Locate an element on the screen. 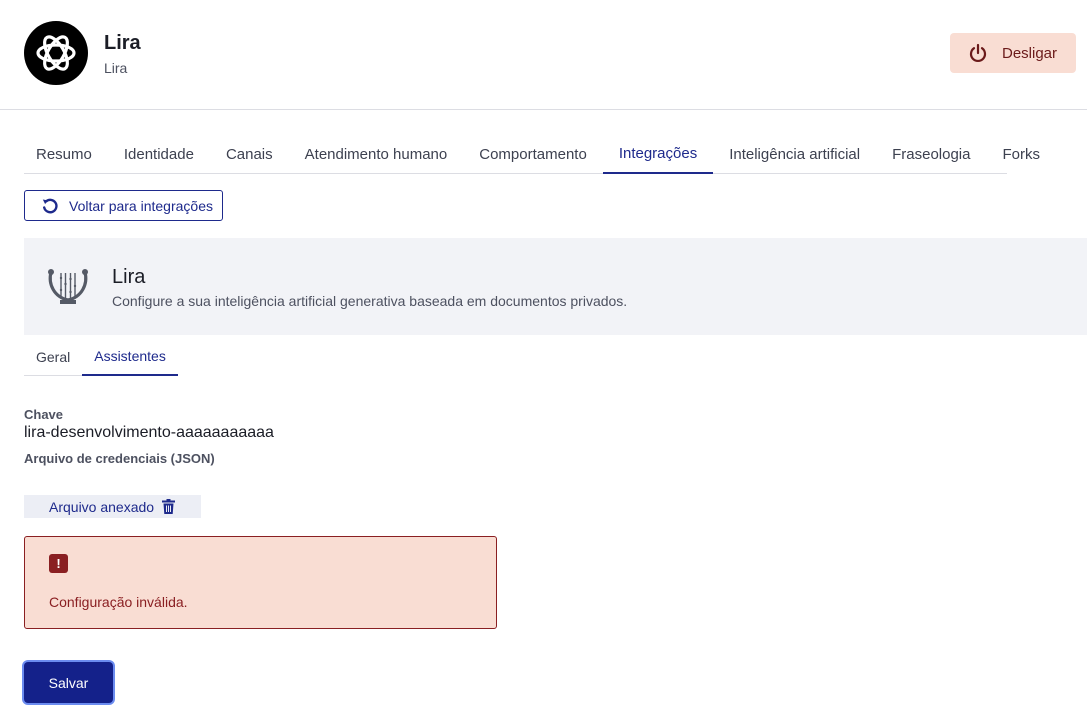  integration-subtabs: Geral Assistentes is located at coordinates (101, 357).